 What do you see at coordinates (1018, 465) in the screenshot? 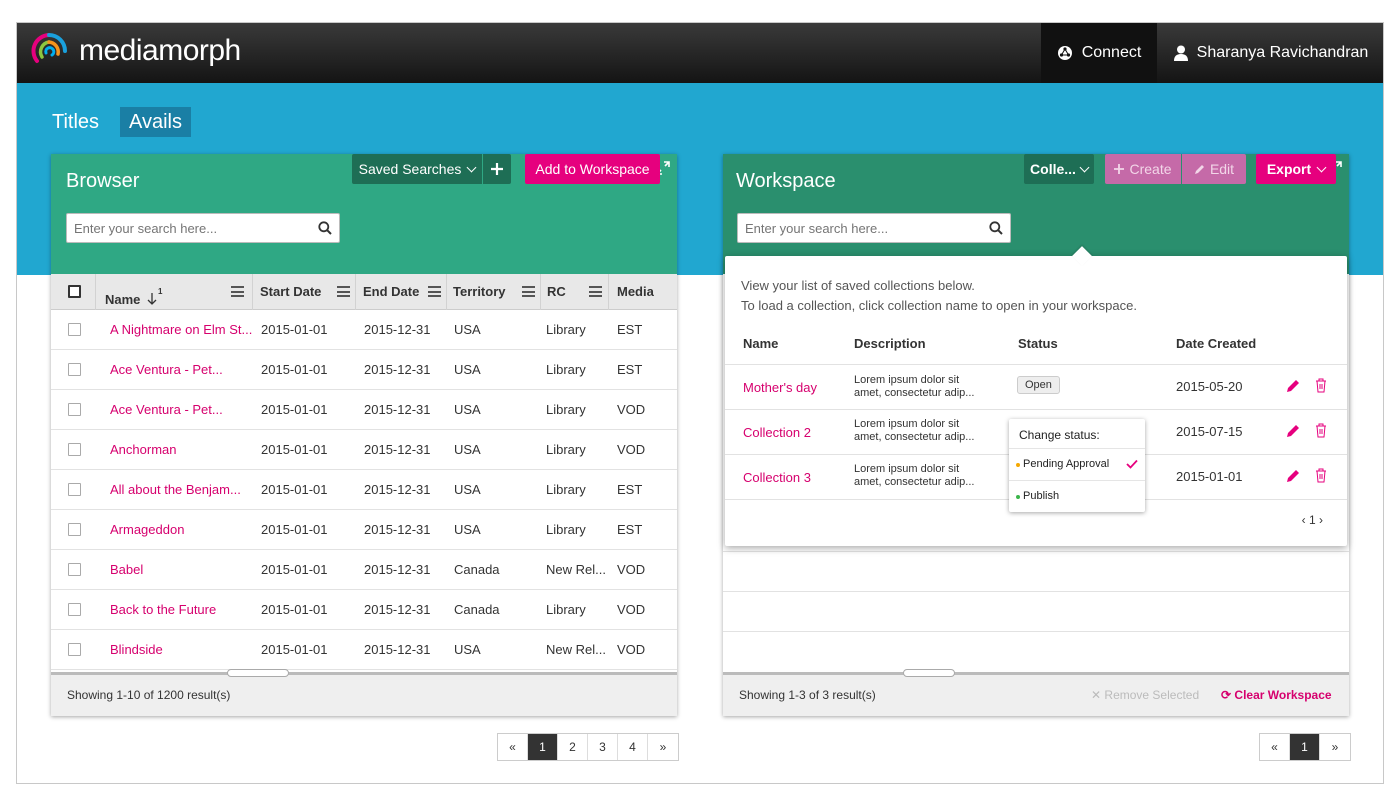
I see `pending-dot-icon` at bounding box center [1018, 465].